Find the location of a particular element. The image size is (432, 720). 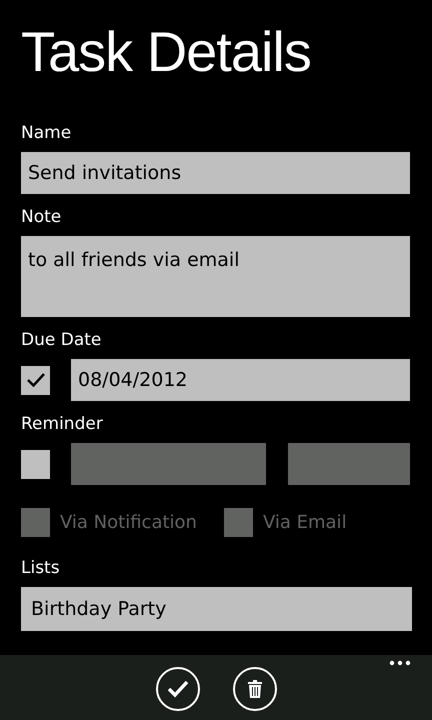

reminder-time-field is located at coordinates (349, 464).